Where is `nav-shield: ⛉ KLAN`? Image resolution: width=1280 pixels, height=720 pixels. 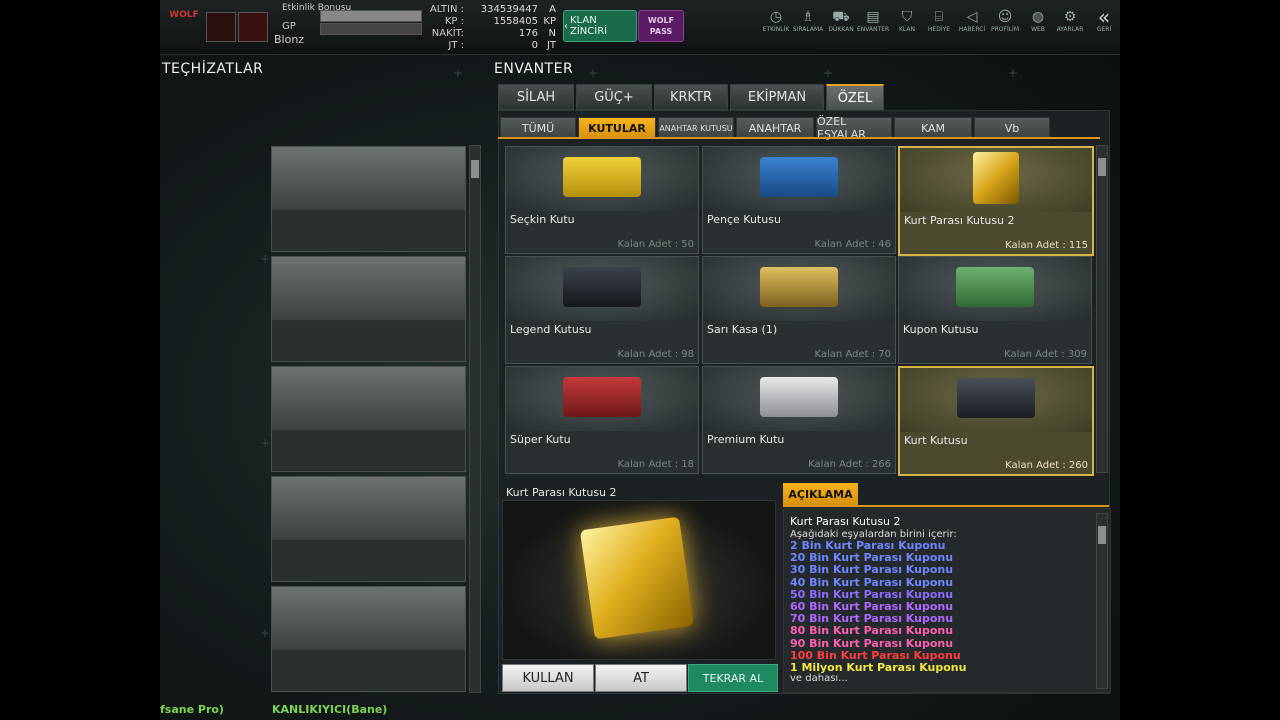 nav-shield: ⛉ KLAN is located at coordinates (907, 26).